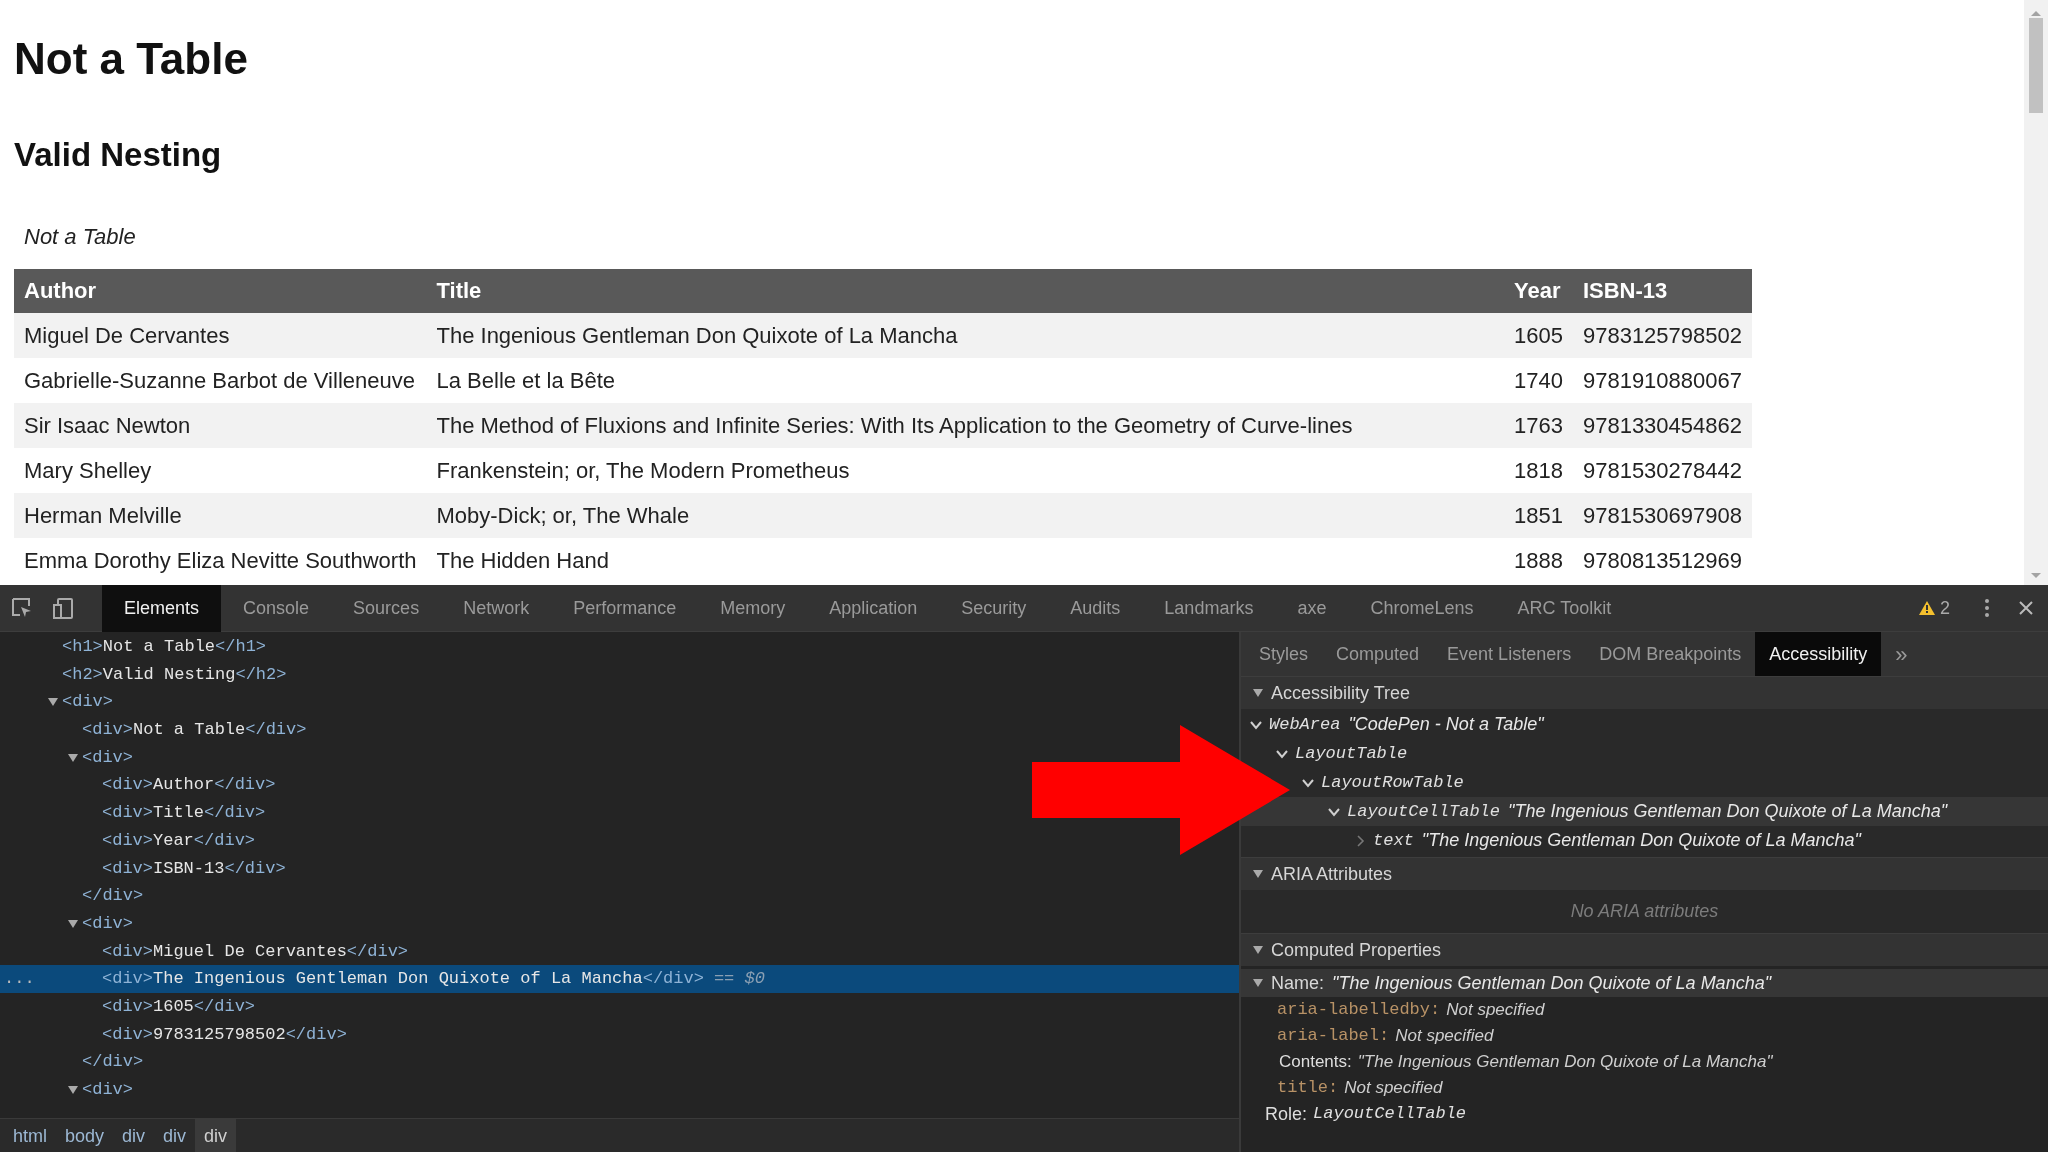 This screenshot has width=2048, height=1152. Describe the element at coordinates (118, 155) in the screenshot. I see `page-subheading: Valid Nesting` at that location.